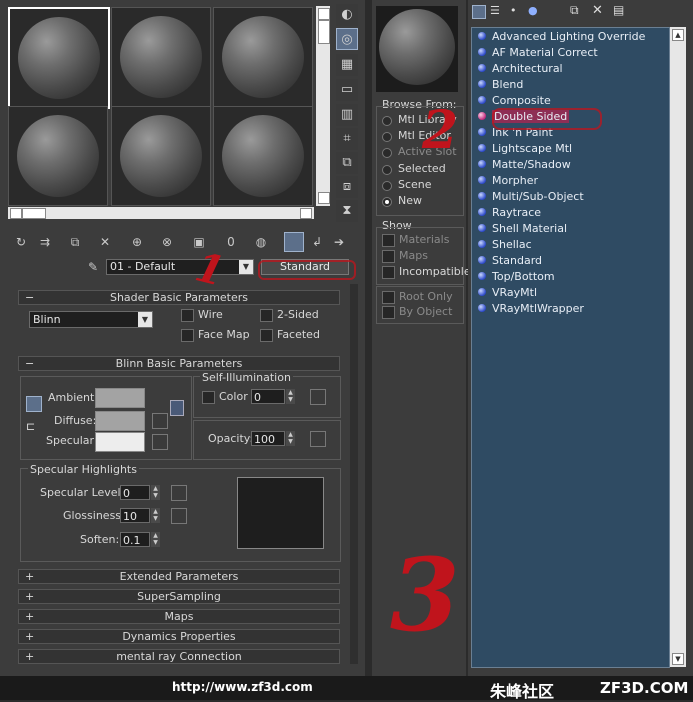  What do you see at coordinates (387, 137) in the screenshot?
I see `radio-mtl-editor` at bounding box center [387, 137].